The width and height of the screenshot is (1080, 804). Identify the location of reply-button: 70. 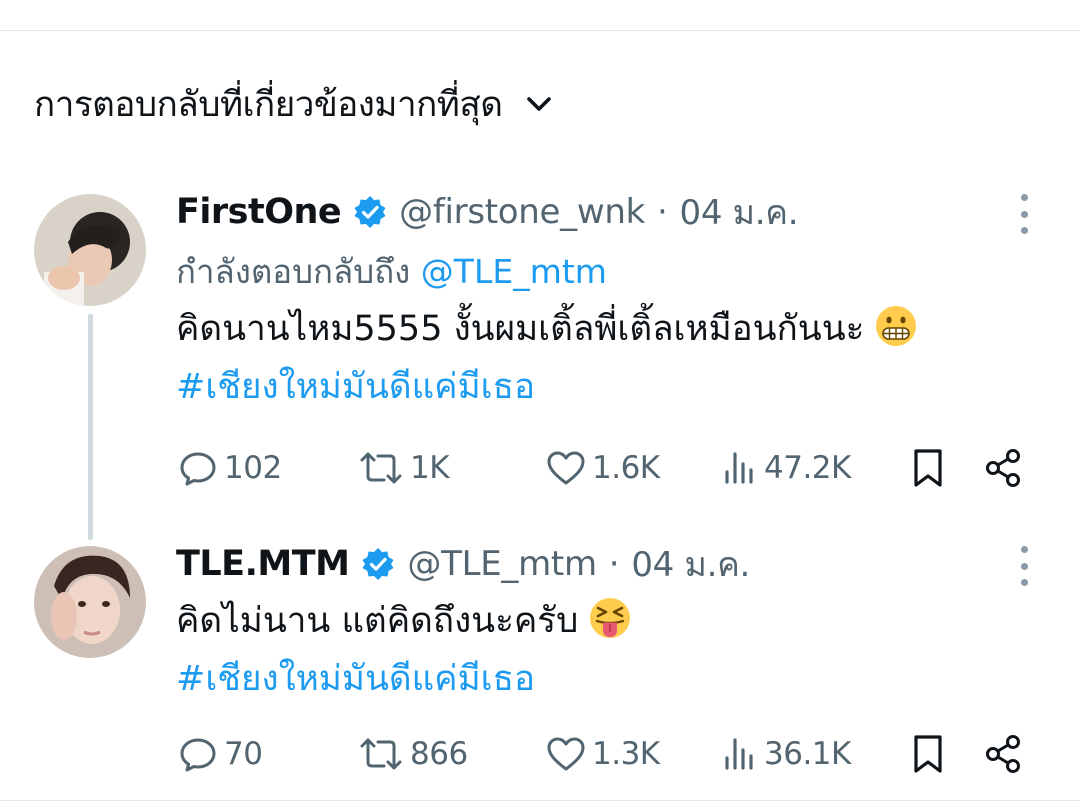
(219, 754).